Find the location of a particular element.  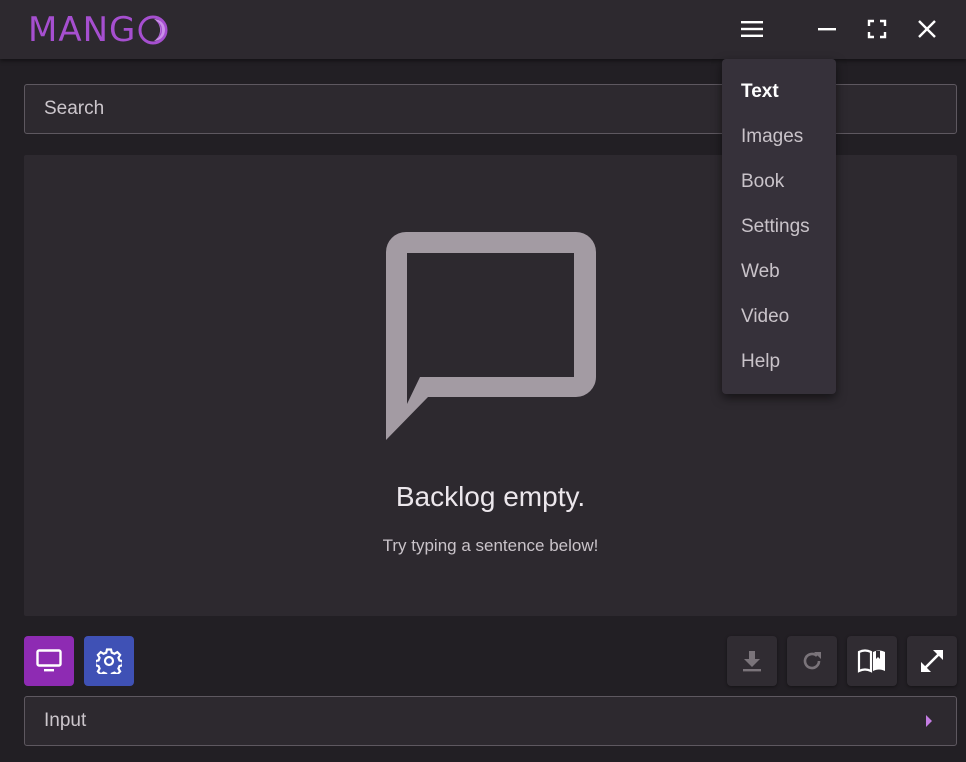

refresh-icon is located at coordinates (812, 661).